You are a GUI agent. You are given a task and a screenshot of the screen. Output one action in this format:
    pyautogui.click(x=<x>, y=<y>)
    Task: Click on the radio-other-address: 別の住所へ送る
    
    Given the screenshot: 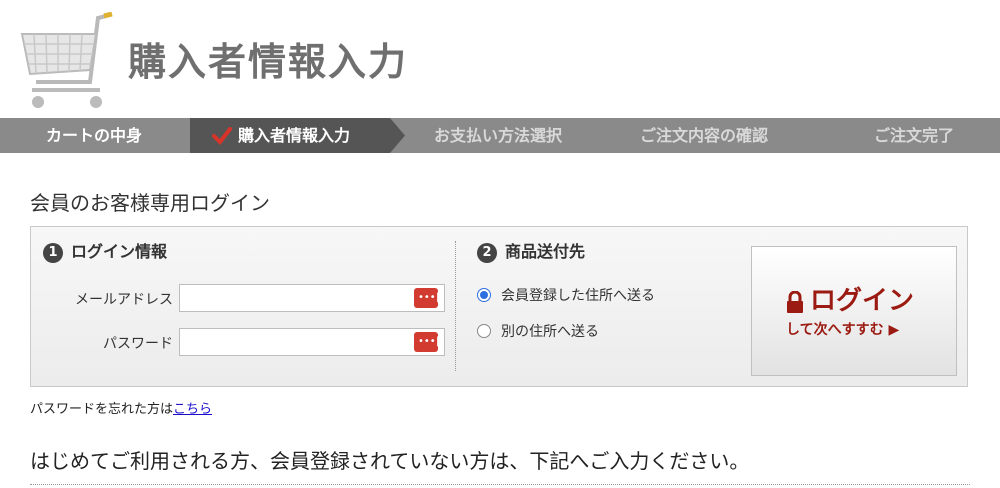 What is the action you would take?
    pyautogui.click(x=538, y=332)
    